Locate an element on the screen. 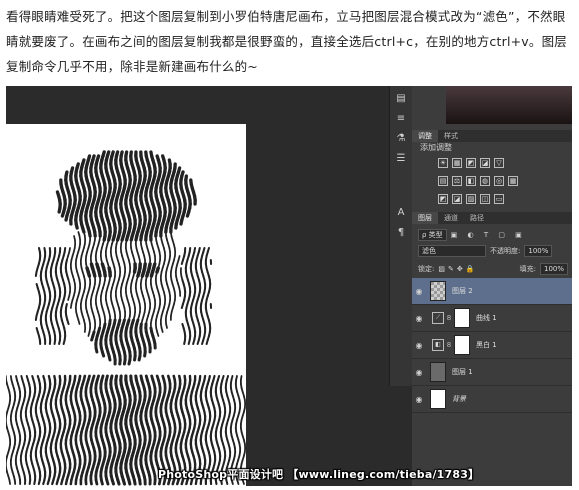 The height and width of the screenshot is (490, 579). adjustment-1-1-icon: ☀ is located at coordinates (443, 163).